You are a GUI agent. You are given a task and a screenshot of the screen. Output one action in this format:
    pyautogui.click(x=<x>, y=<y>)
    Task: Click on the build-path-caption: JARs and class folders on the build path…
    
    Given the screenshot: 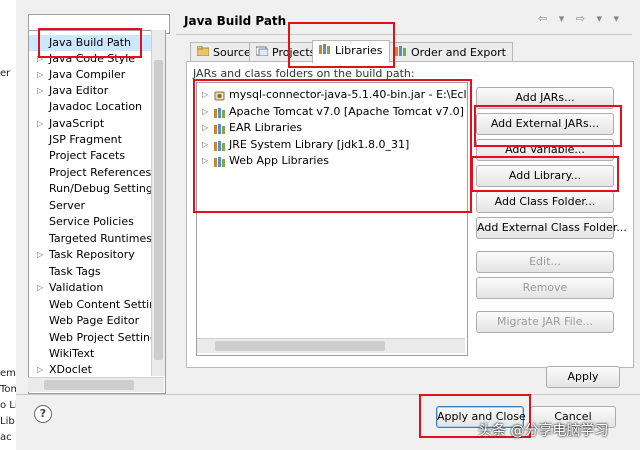 What is the action you would take?
    pyautogui.click(x=304, y=73)
    